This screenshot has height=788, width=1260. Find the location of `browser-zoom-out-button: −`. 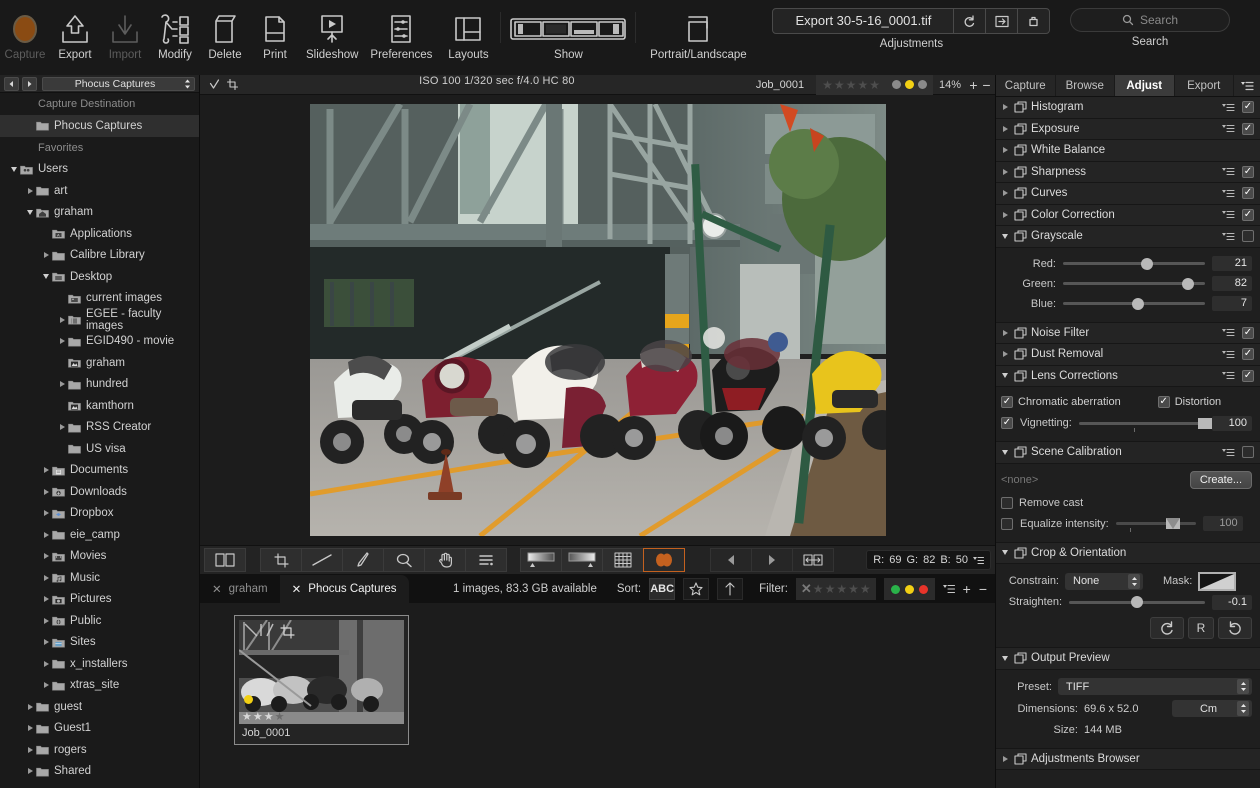

browser-zoom-out-button: − is located at coordinates (985, 589).